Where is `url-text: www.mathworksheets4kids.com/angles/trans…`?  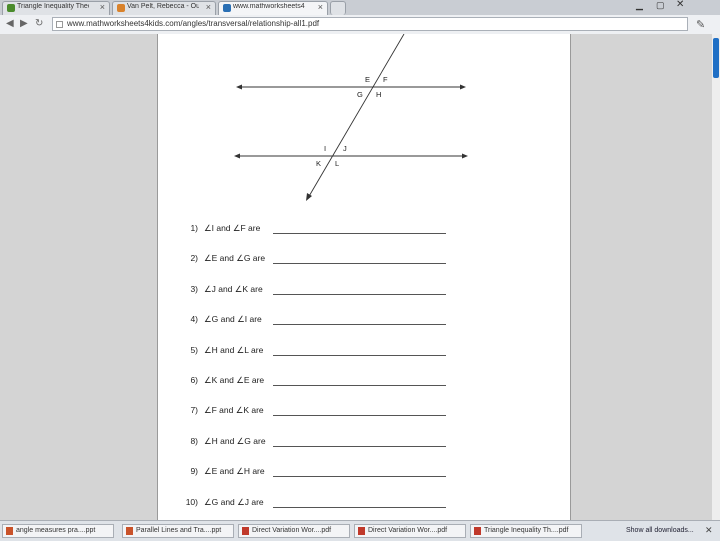 url-text: www.mathworksheets4kids.com/angles/trans… is located at coordinates (193, 23).